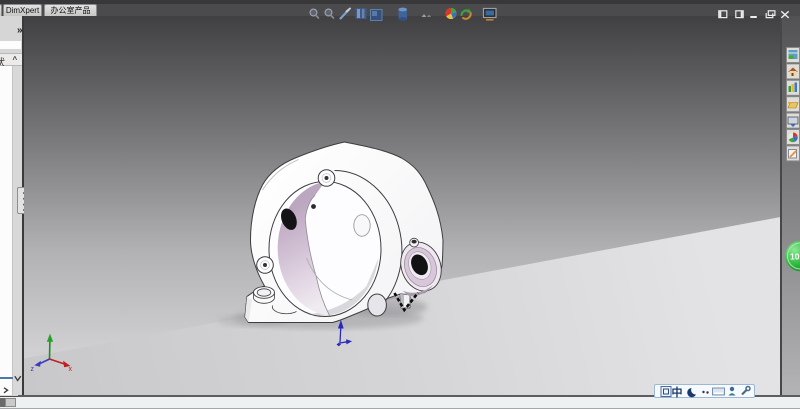 This screenshot has width=800, height=409. What do you see at coordinates (795, 257) in the screenshot?
I see `svg-text: 10` at bounding box center [795, 257].